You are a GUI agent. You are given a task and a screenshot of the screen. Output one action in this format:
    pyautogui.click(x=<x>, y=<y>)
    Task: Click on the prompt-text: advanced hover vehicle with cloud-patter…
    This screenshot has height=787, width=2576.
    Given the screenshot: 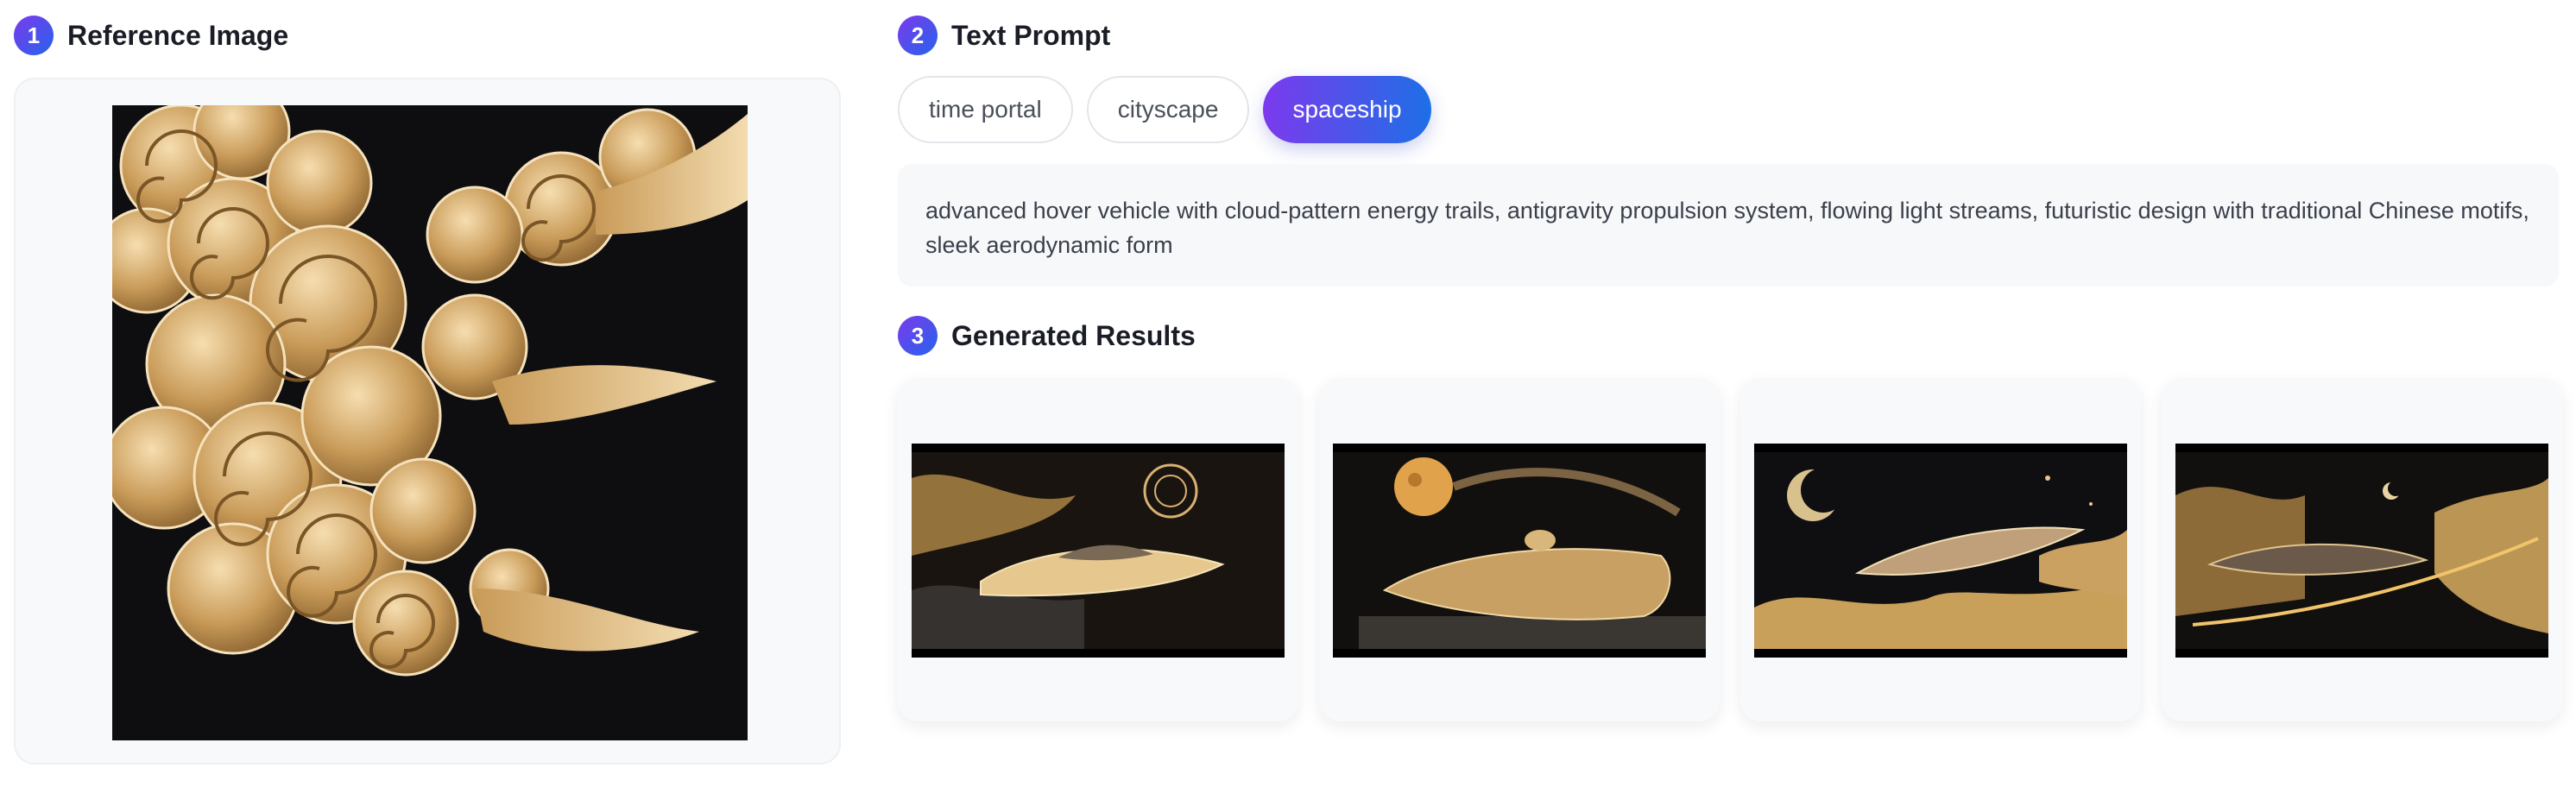 What is the action you would take?
    pyautogui.click(x=1728, y=225)
    